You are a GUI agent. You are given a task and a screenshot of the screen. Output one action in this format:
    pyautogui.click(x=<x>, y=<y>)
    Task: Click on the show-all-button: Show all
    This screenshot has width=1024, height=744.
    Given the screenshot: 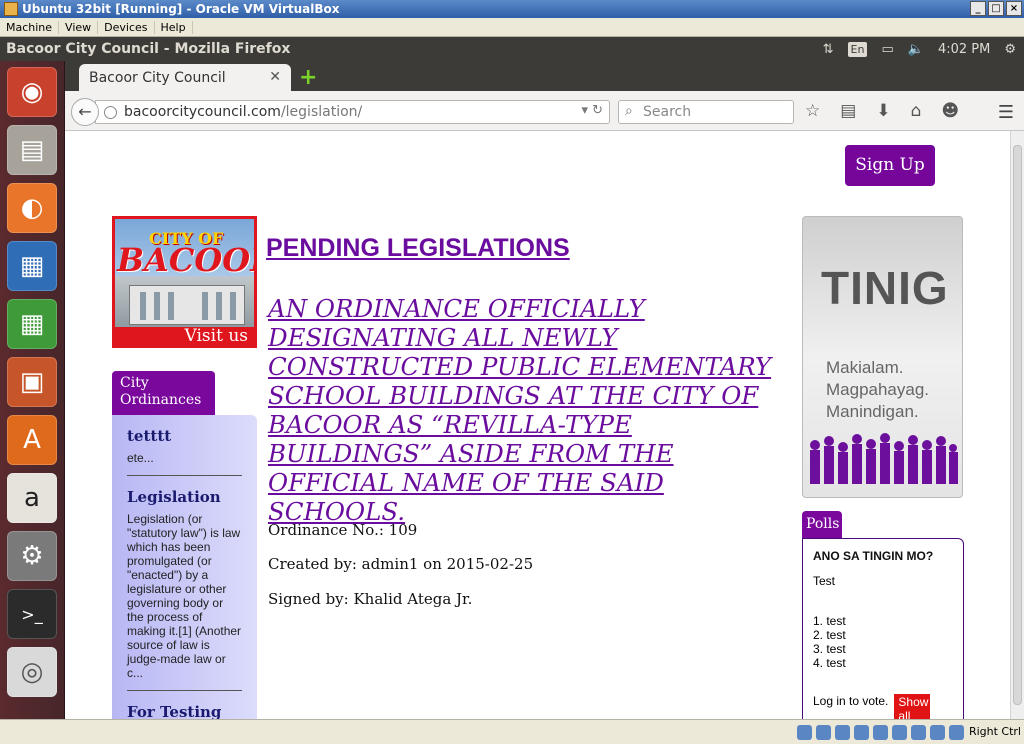 What is the action you would take?
    pyautogui.click(x=912, y=706)
    